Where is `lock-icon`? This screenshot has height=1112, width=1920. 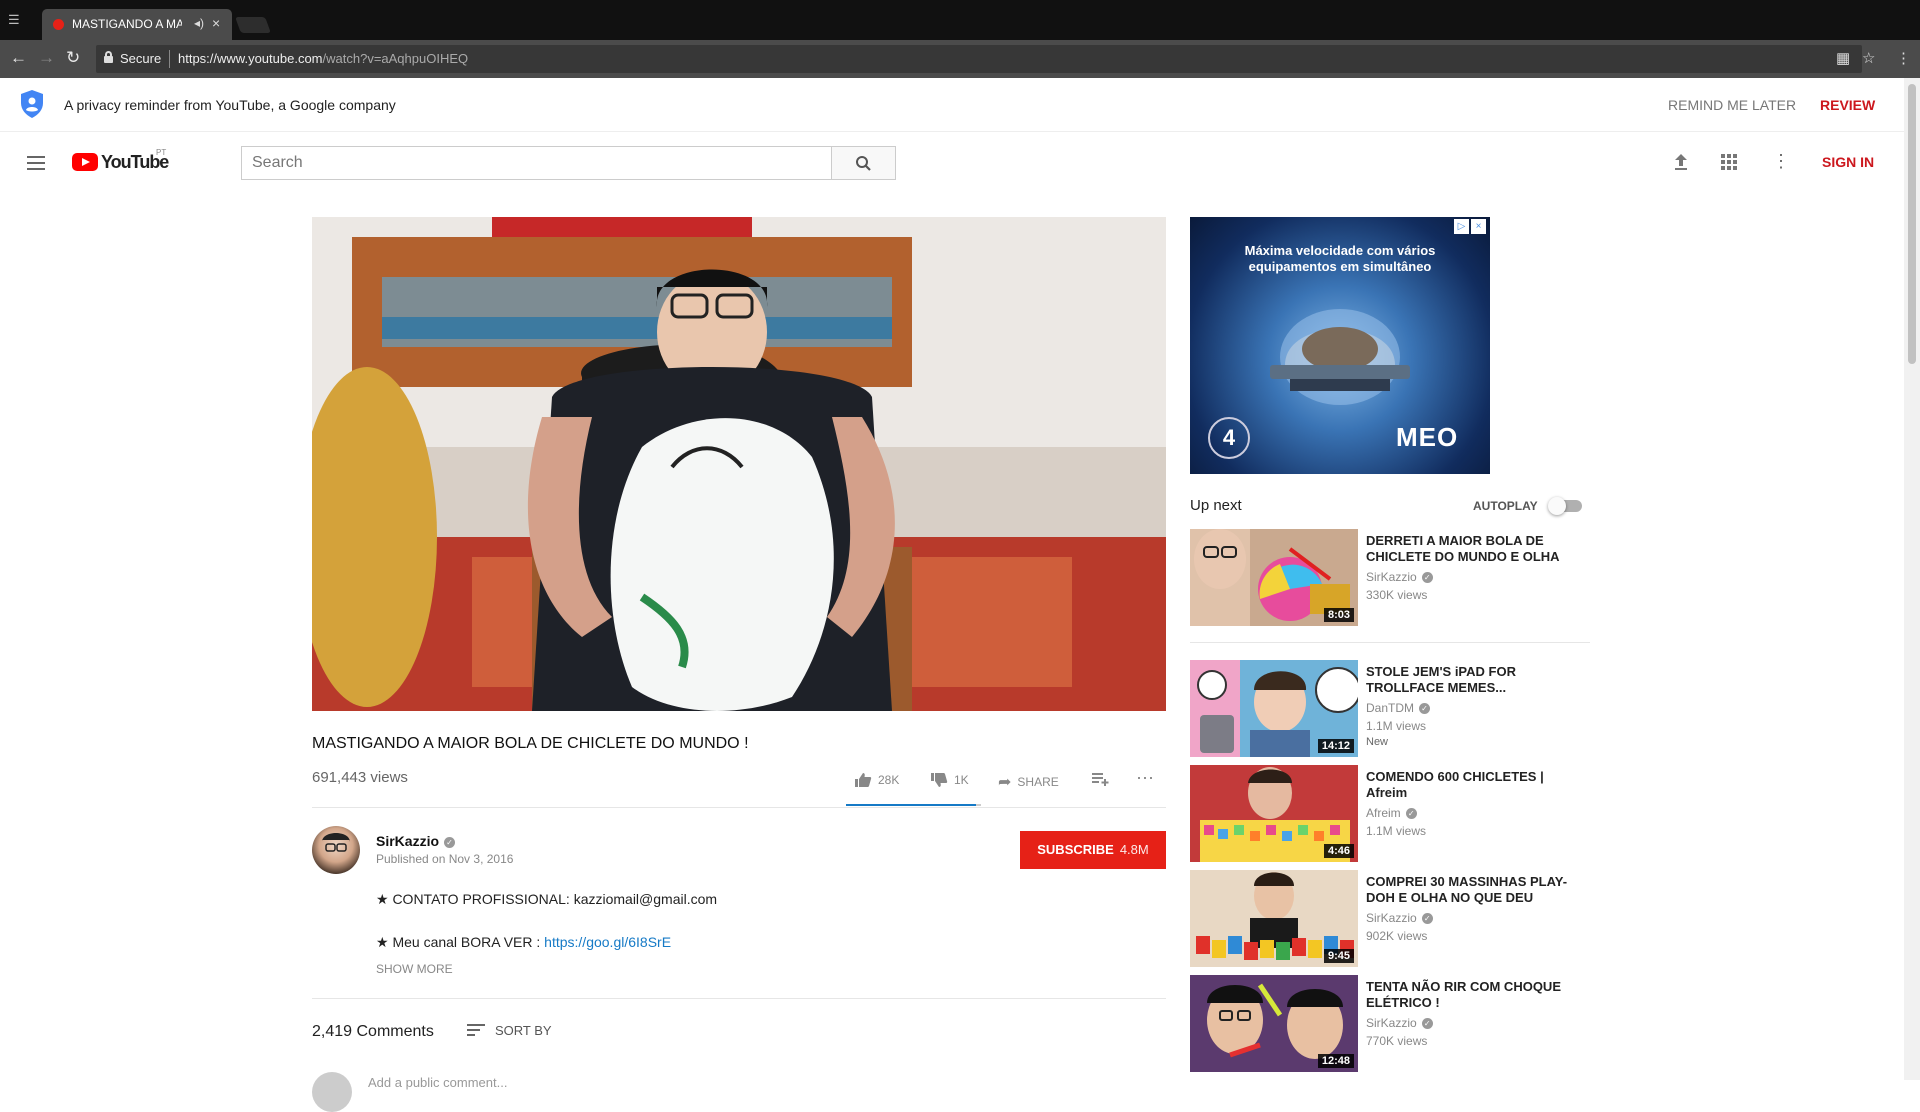
lock-icon is located at coordinates (108, 57).